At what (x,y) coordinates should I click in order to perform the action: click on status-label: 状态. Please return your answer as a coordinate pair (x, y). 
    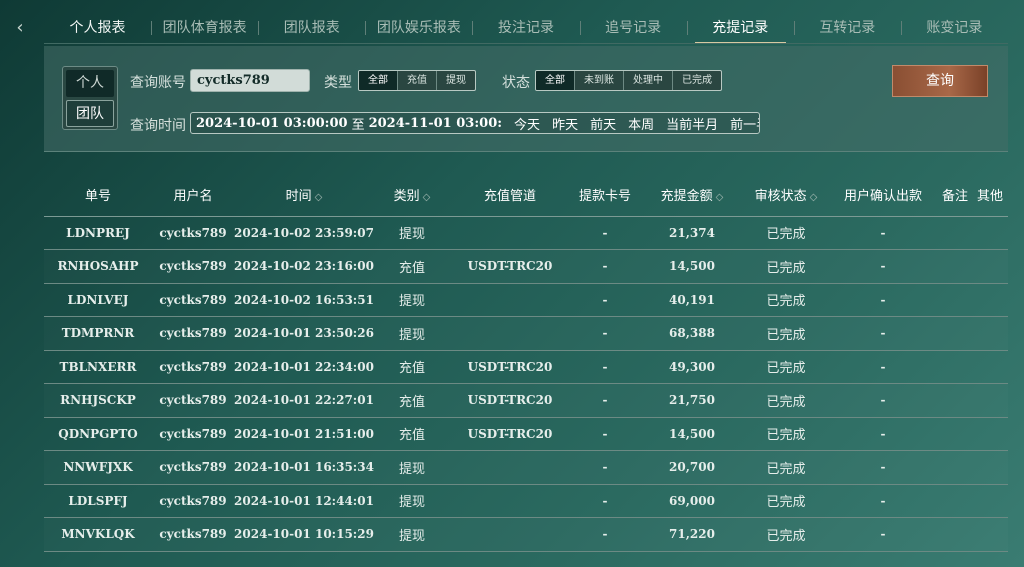
    Looking at the image, I should click on (516, 83).